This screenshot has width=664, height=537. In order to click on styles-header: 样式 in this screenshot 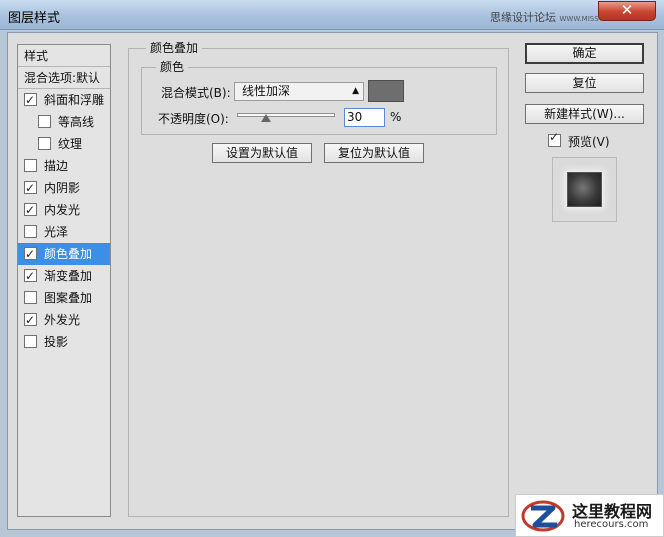, I will do `click(64, 56)`.